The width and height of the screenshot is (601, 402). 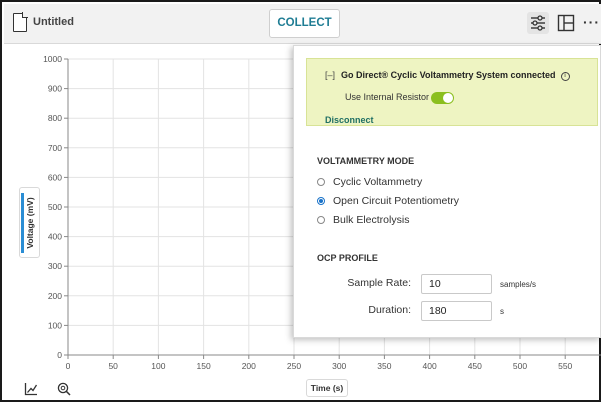 I want to click on x-tick-label: 200, so click(x=249, y=366).